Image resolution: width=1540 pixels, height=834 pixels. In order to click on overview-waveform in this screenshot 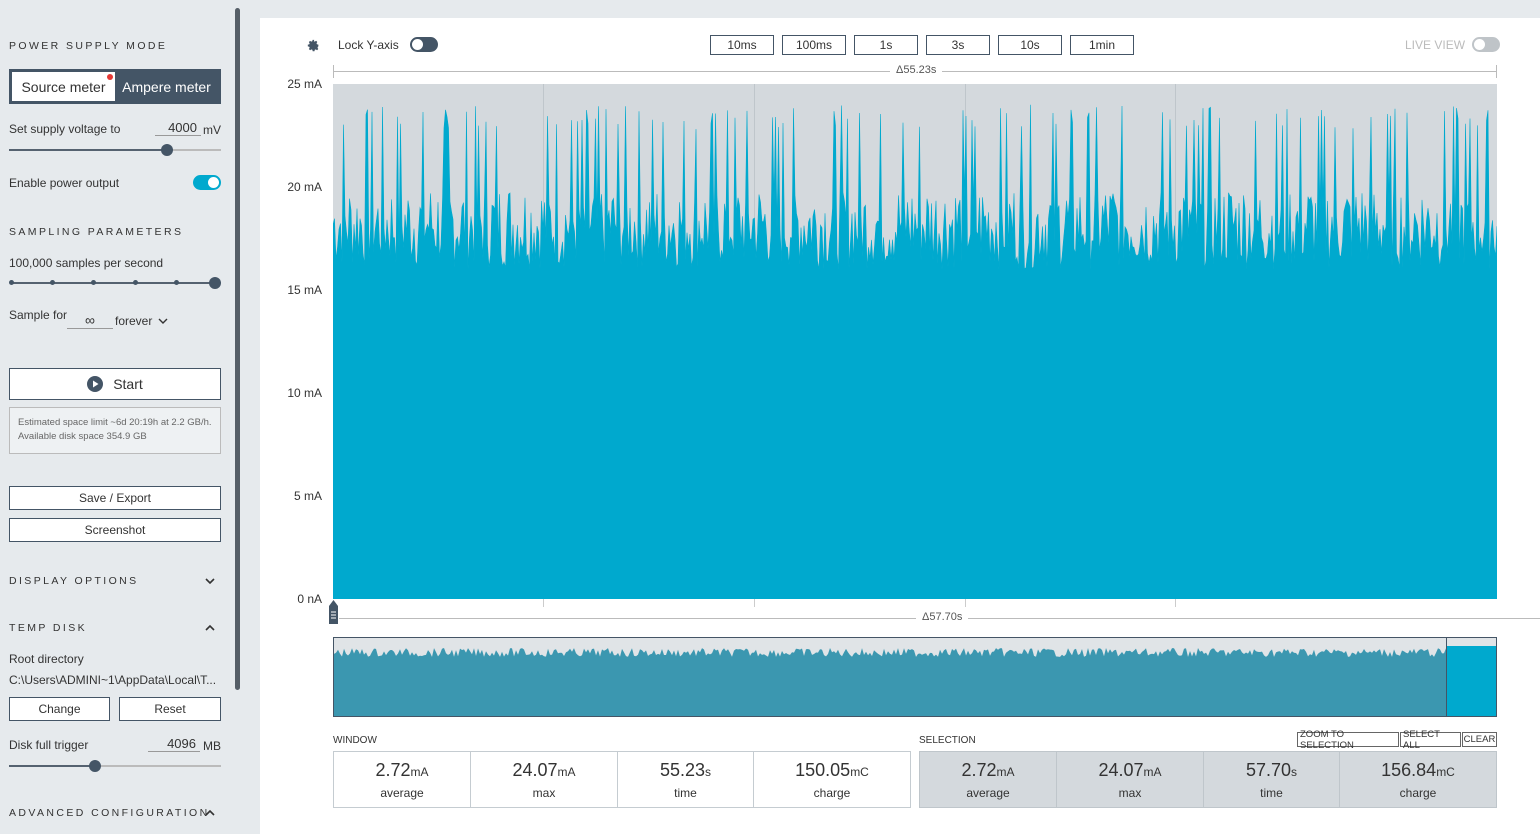, I will do `click(915, 681)`.